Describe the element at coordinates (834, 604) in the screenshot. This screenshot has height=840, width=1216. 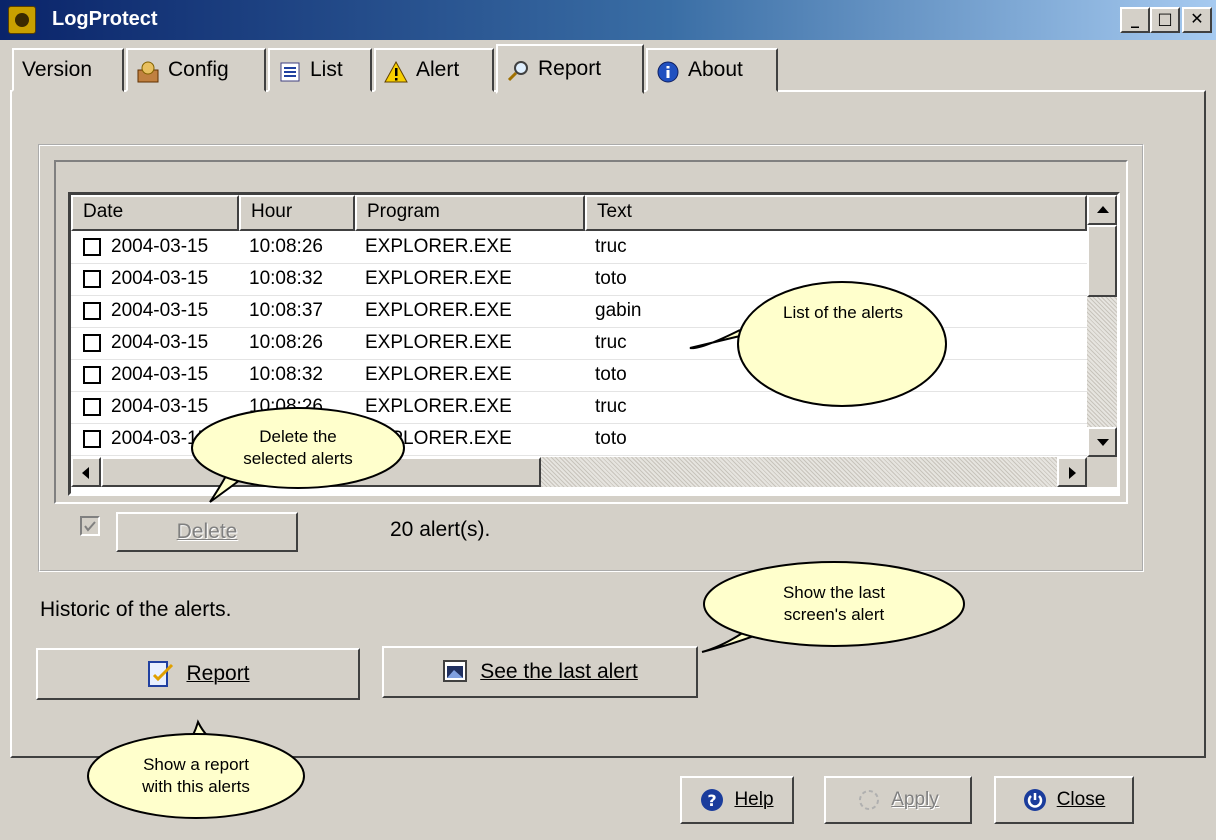
I see `callout-lastalert-text: Show the last screen's alert` at that location.